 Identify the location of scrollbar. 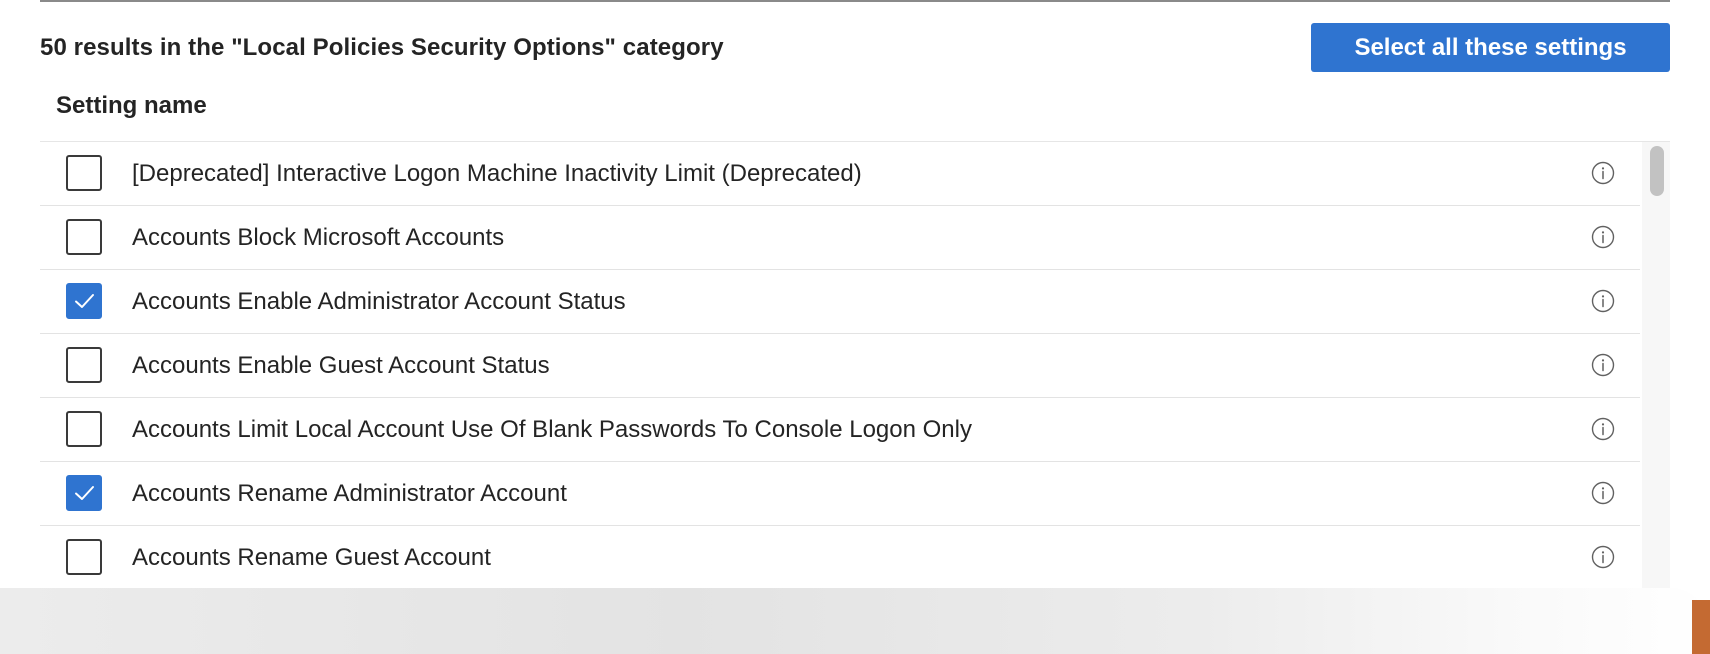
(1656, 371).